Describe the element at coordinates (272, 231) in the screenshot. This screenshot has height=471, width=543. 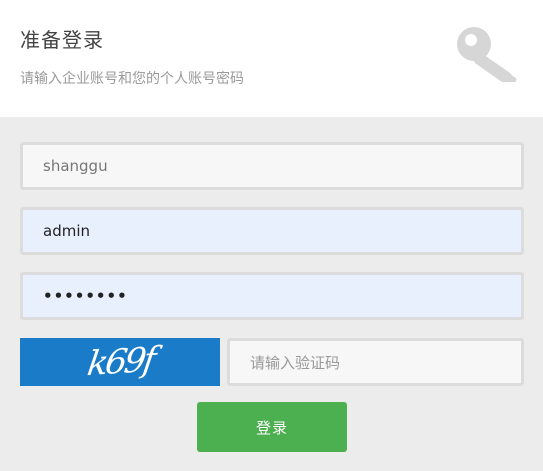
I see `username-input: admin` at that location.